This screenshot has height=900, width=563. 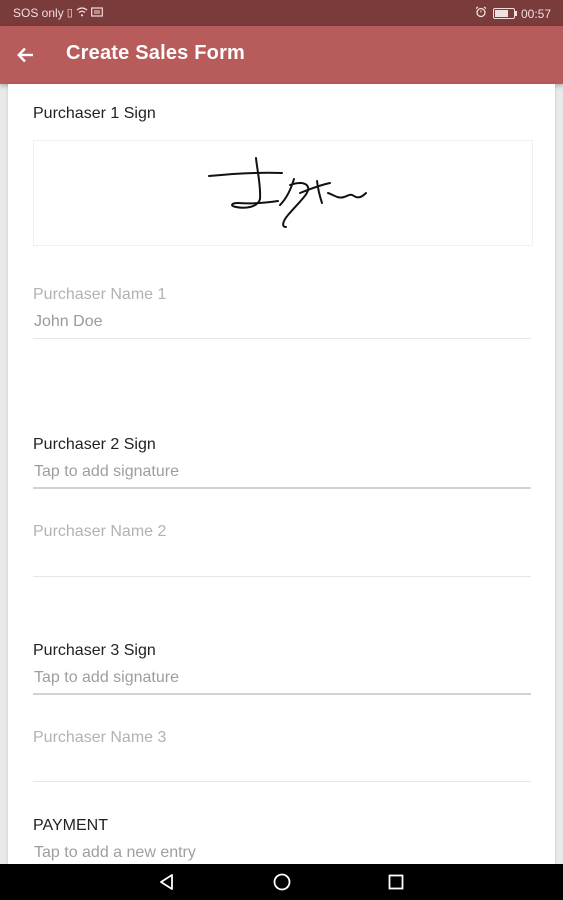 I want to click on back-triangle-icon, so click(x=167, y=882).